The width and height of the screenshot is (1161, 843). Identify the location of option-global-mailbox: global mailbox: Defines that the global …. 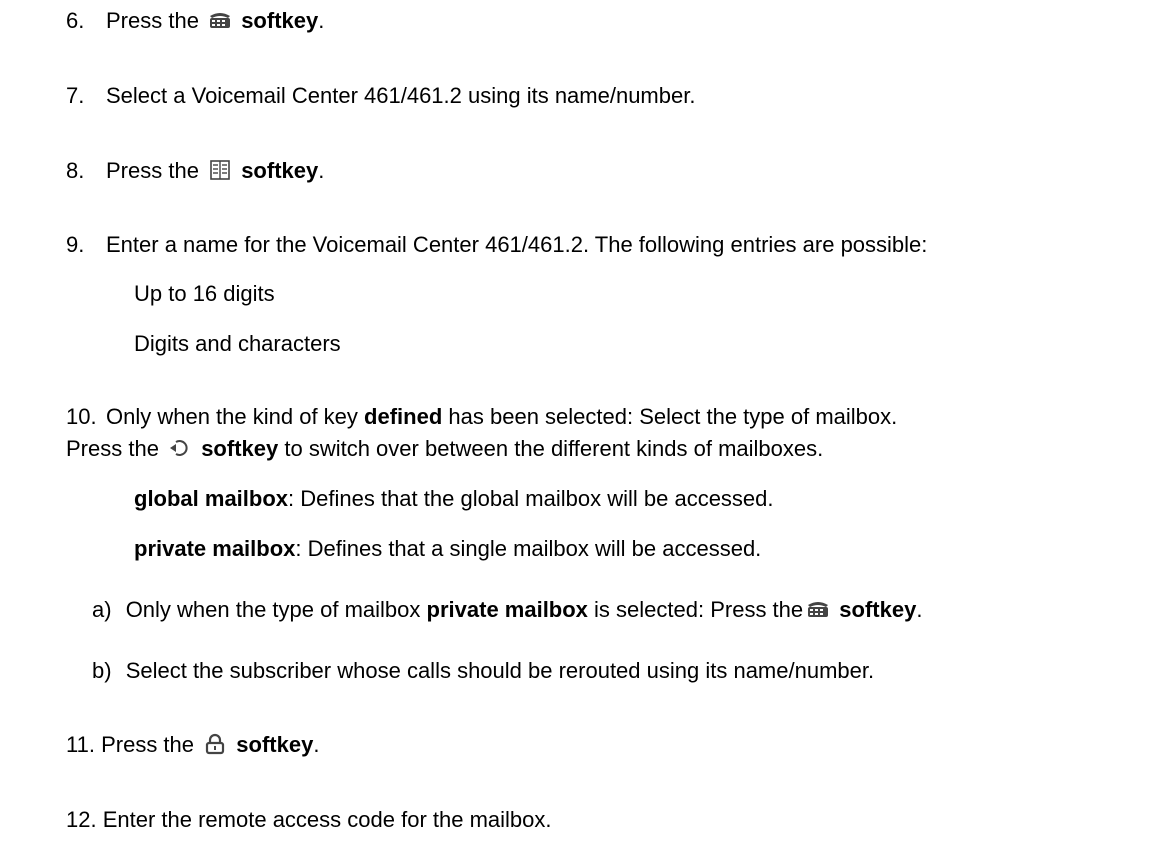
(454, 498).